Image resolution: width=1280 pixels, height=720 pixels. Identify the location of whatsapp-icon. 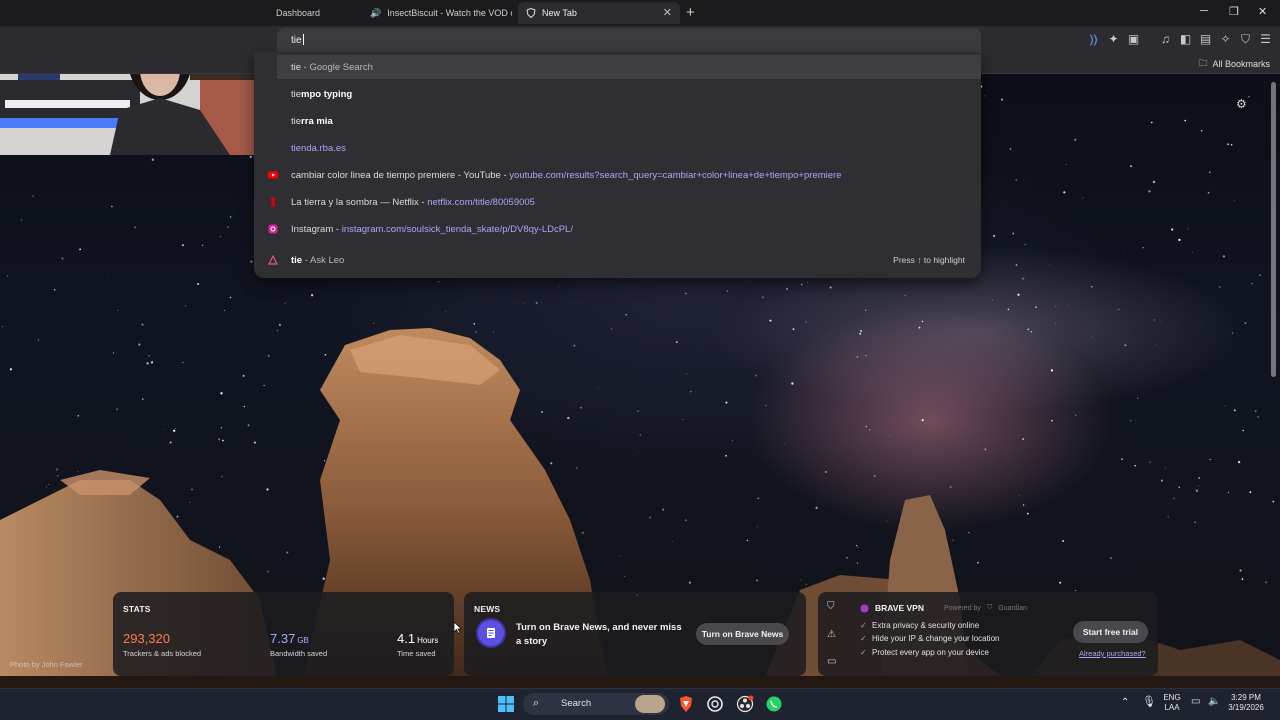
(774, 704).